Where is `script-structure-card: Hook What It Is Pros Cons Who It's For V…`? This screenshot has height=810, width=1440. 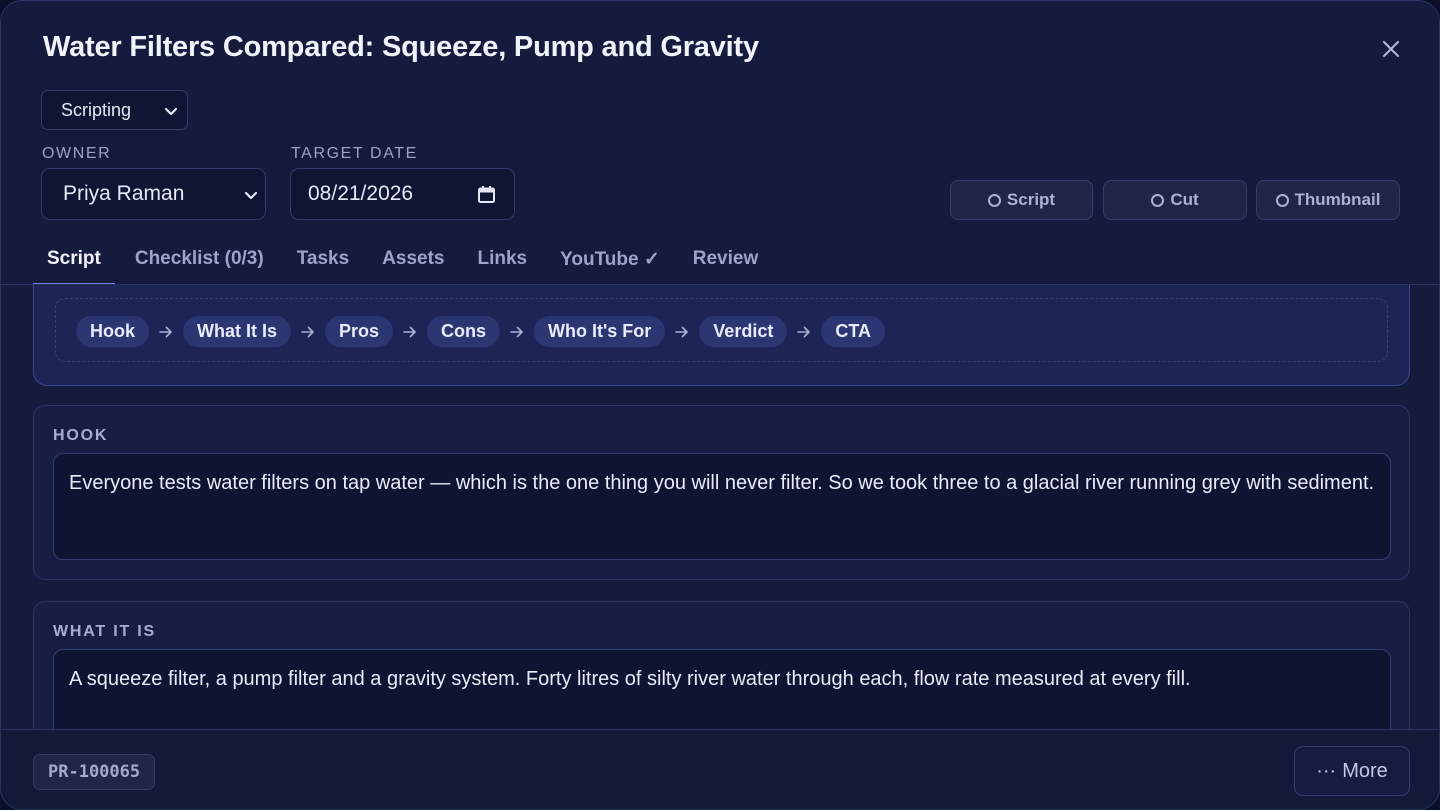
script-structure-card: Hook What It Is Pros Cons Who It's For V… is located at coordinates (721, 335).